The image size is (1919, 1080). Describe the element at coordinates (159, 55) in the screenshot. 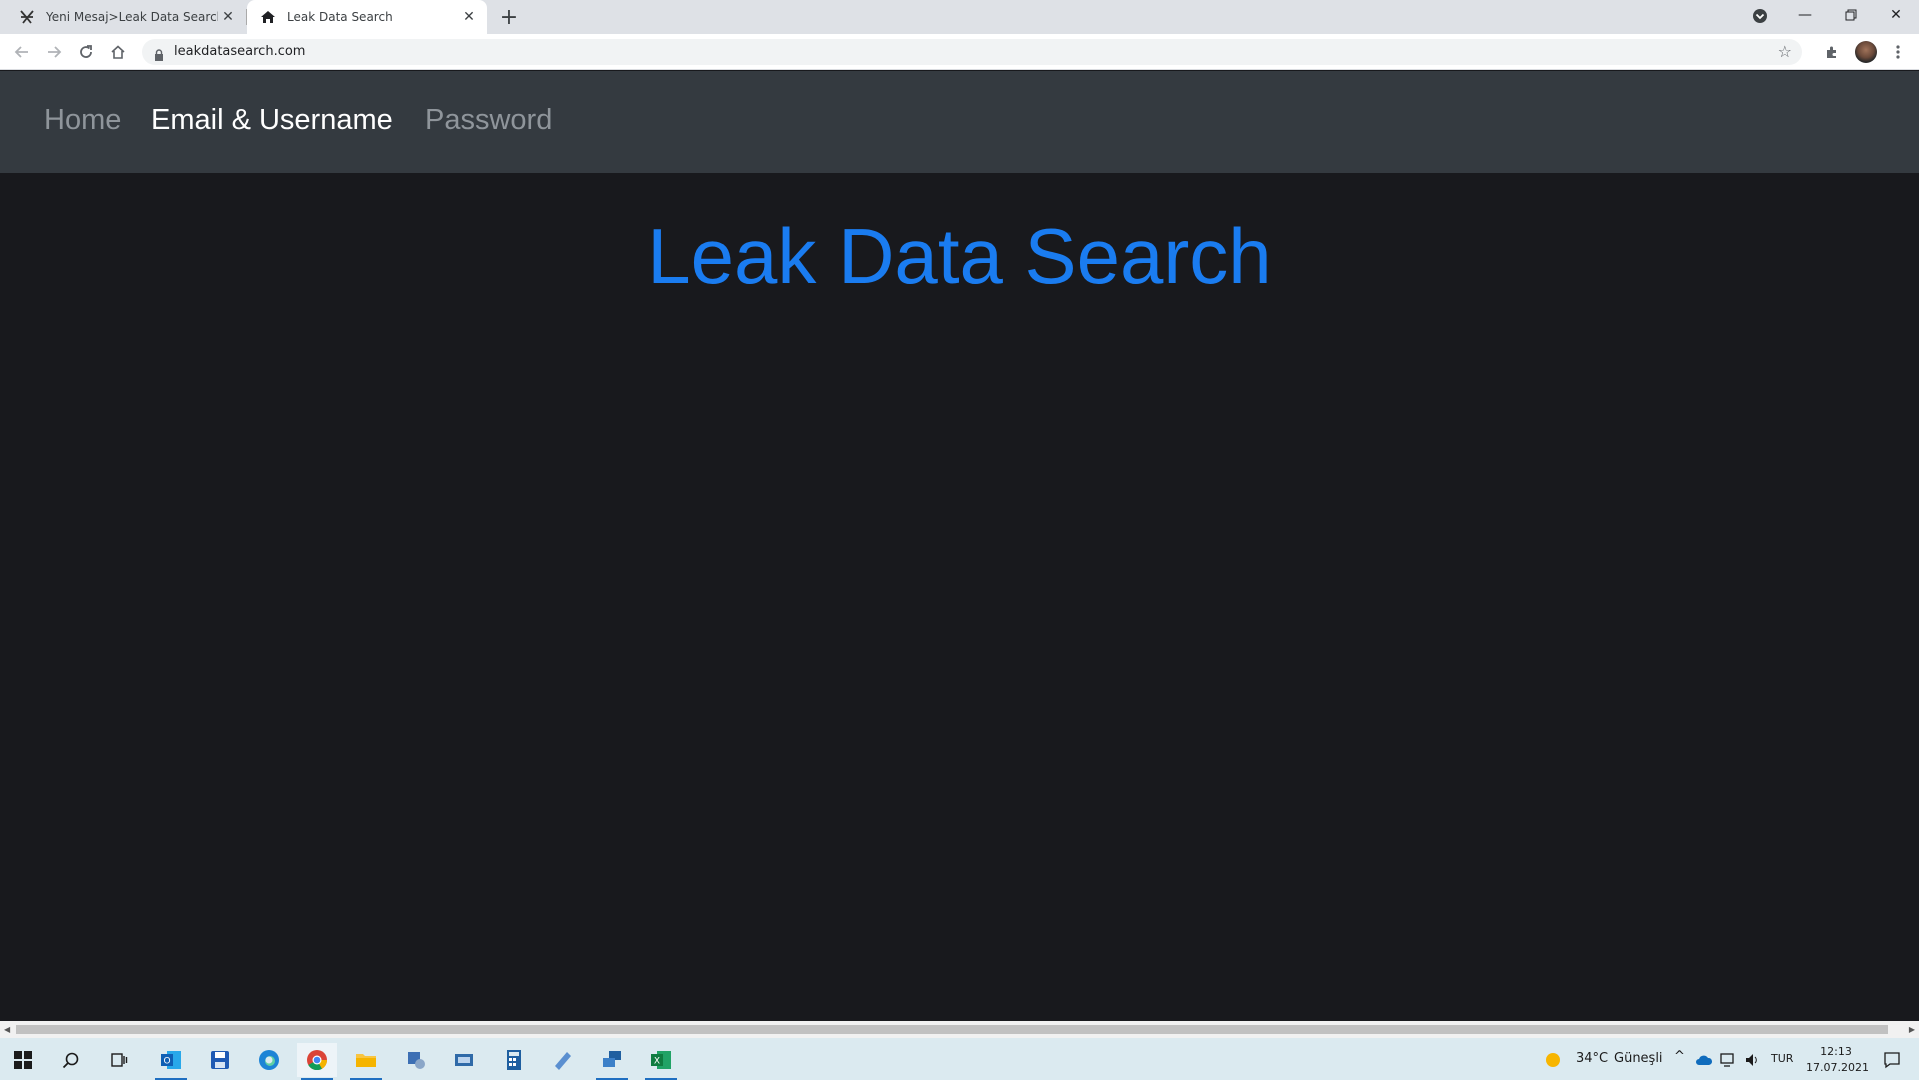

I see `lock-icon` at that location.